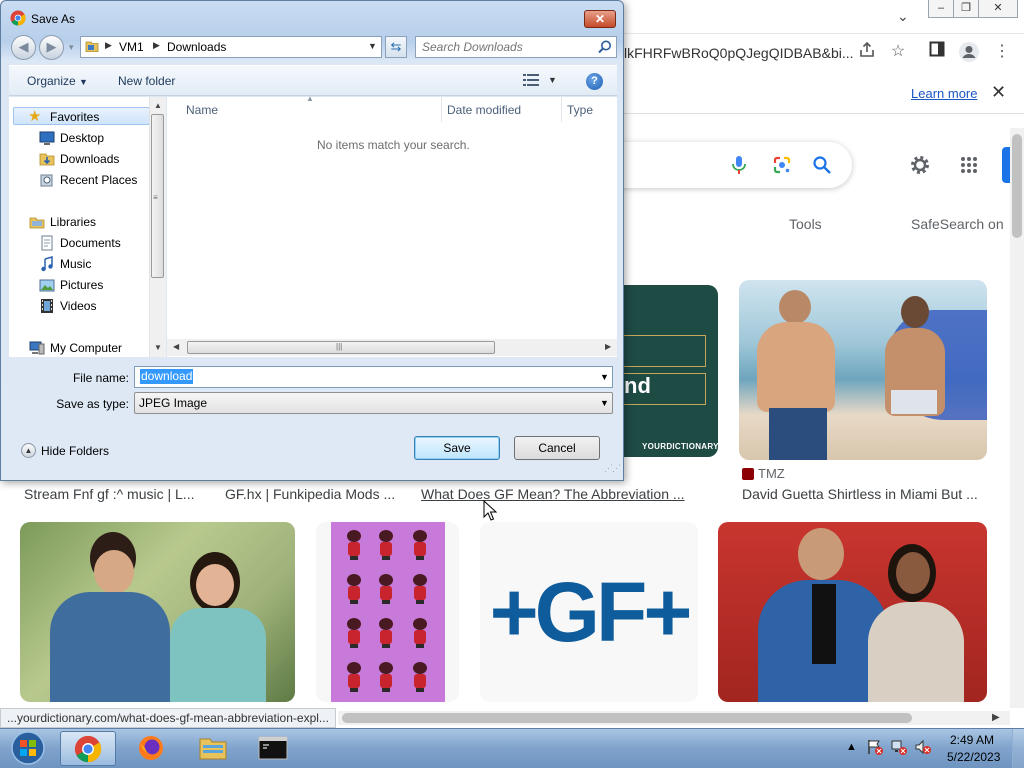 This screenshot has width=1024, height=768. Describe the element at coordinates (71, 452) in the screenshot. I see `hide-folders-toggle: ▲ Hide Folders` at that location.